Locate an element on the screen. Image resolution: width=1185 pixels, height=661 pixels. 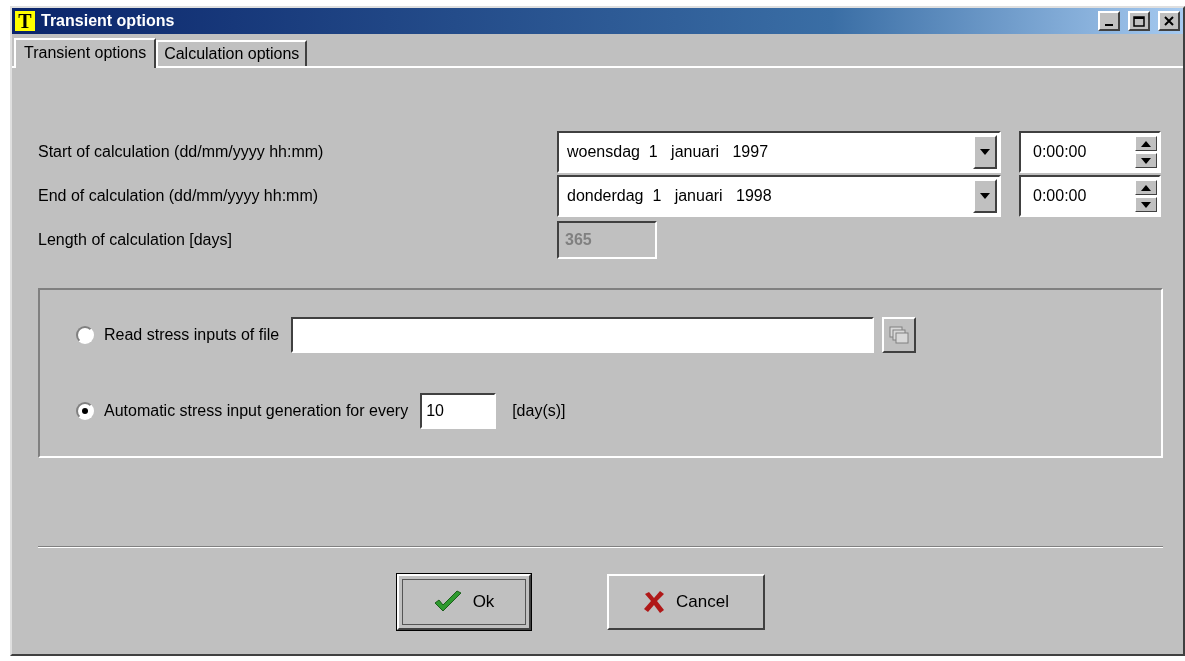
file-path-field is located at coordinates (583, 335).